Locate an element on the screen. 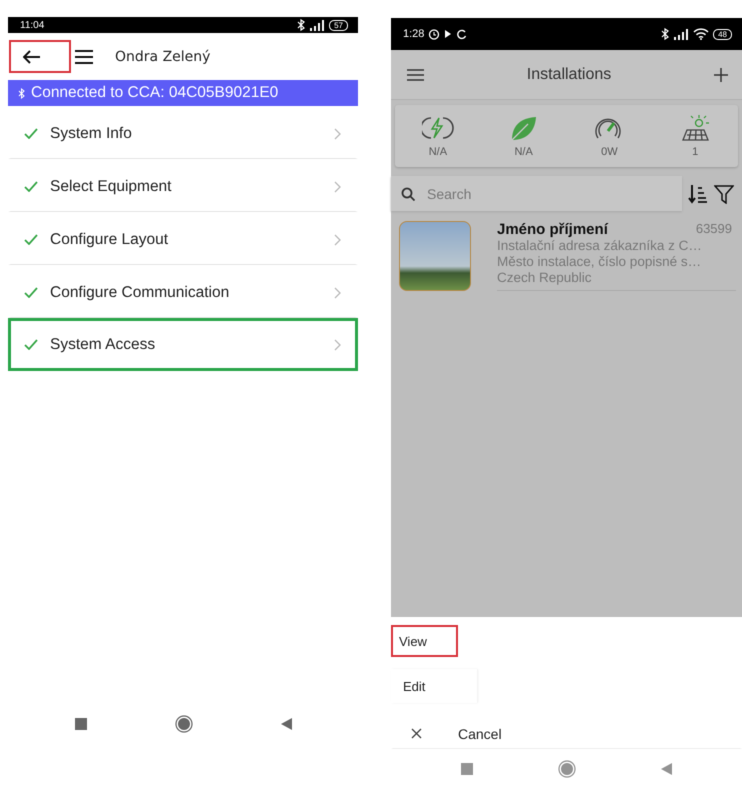  menu-item: Configure Communication is located at coordinates (183, 291).